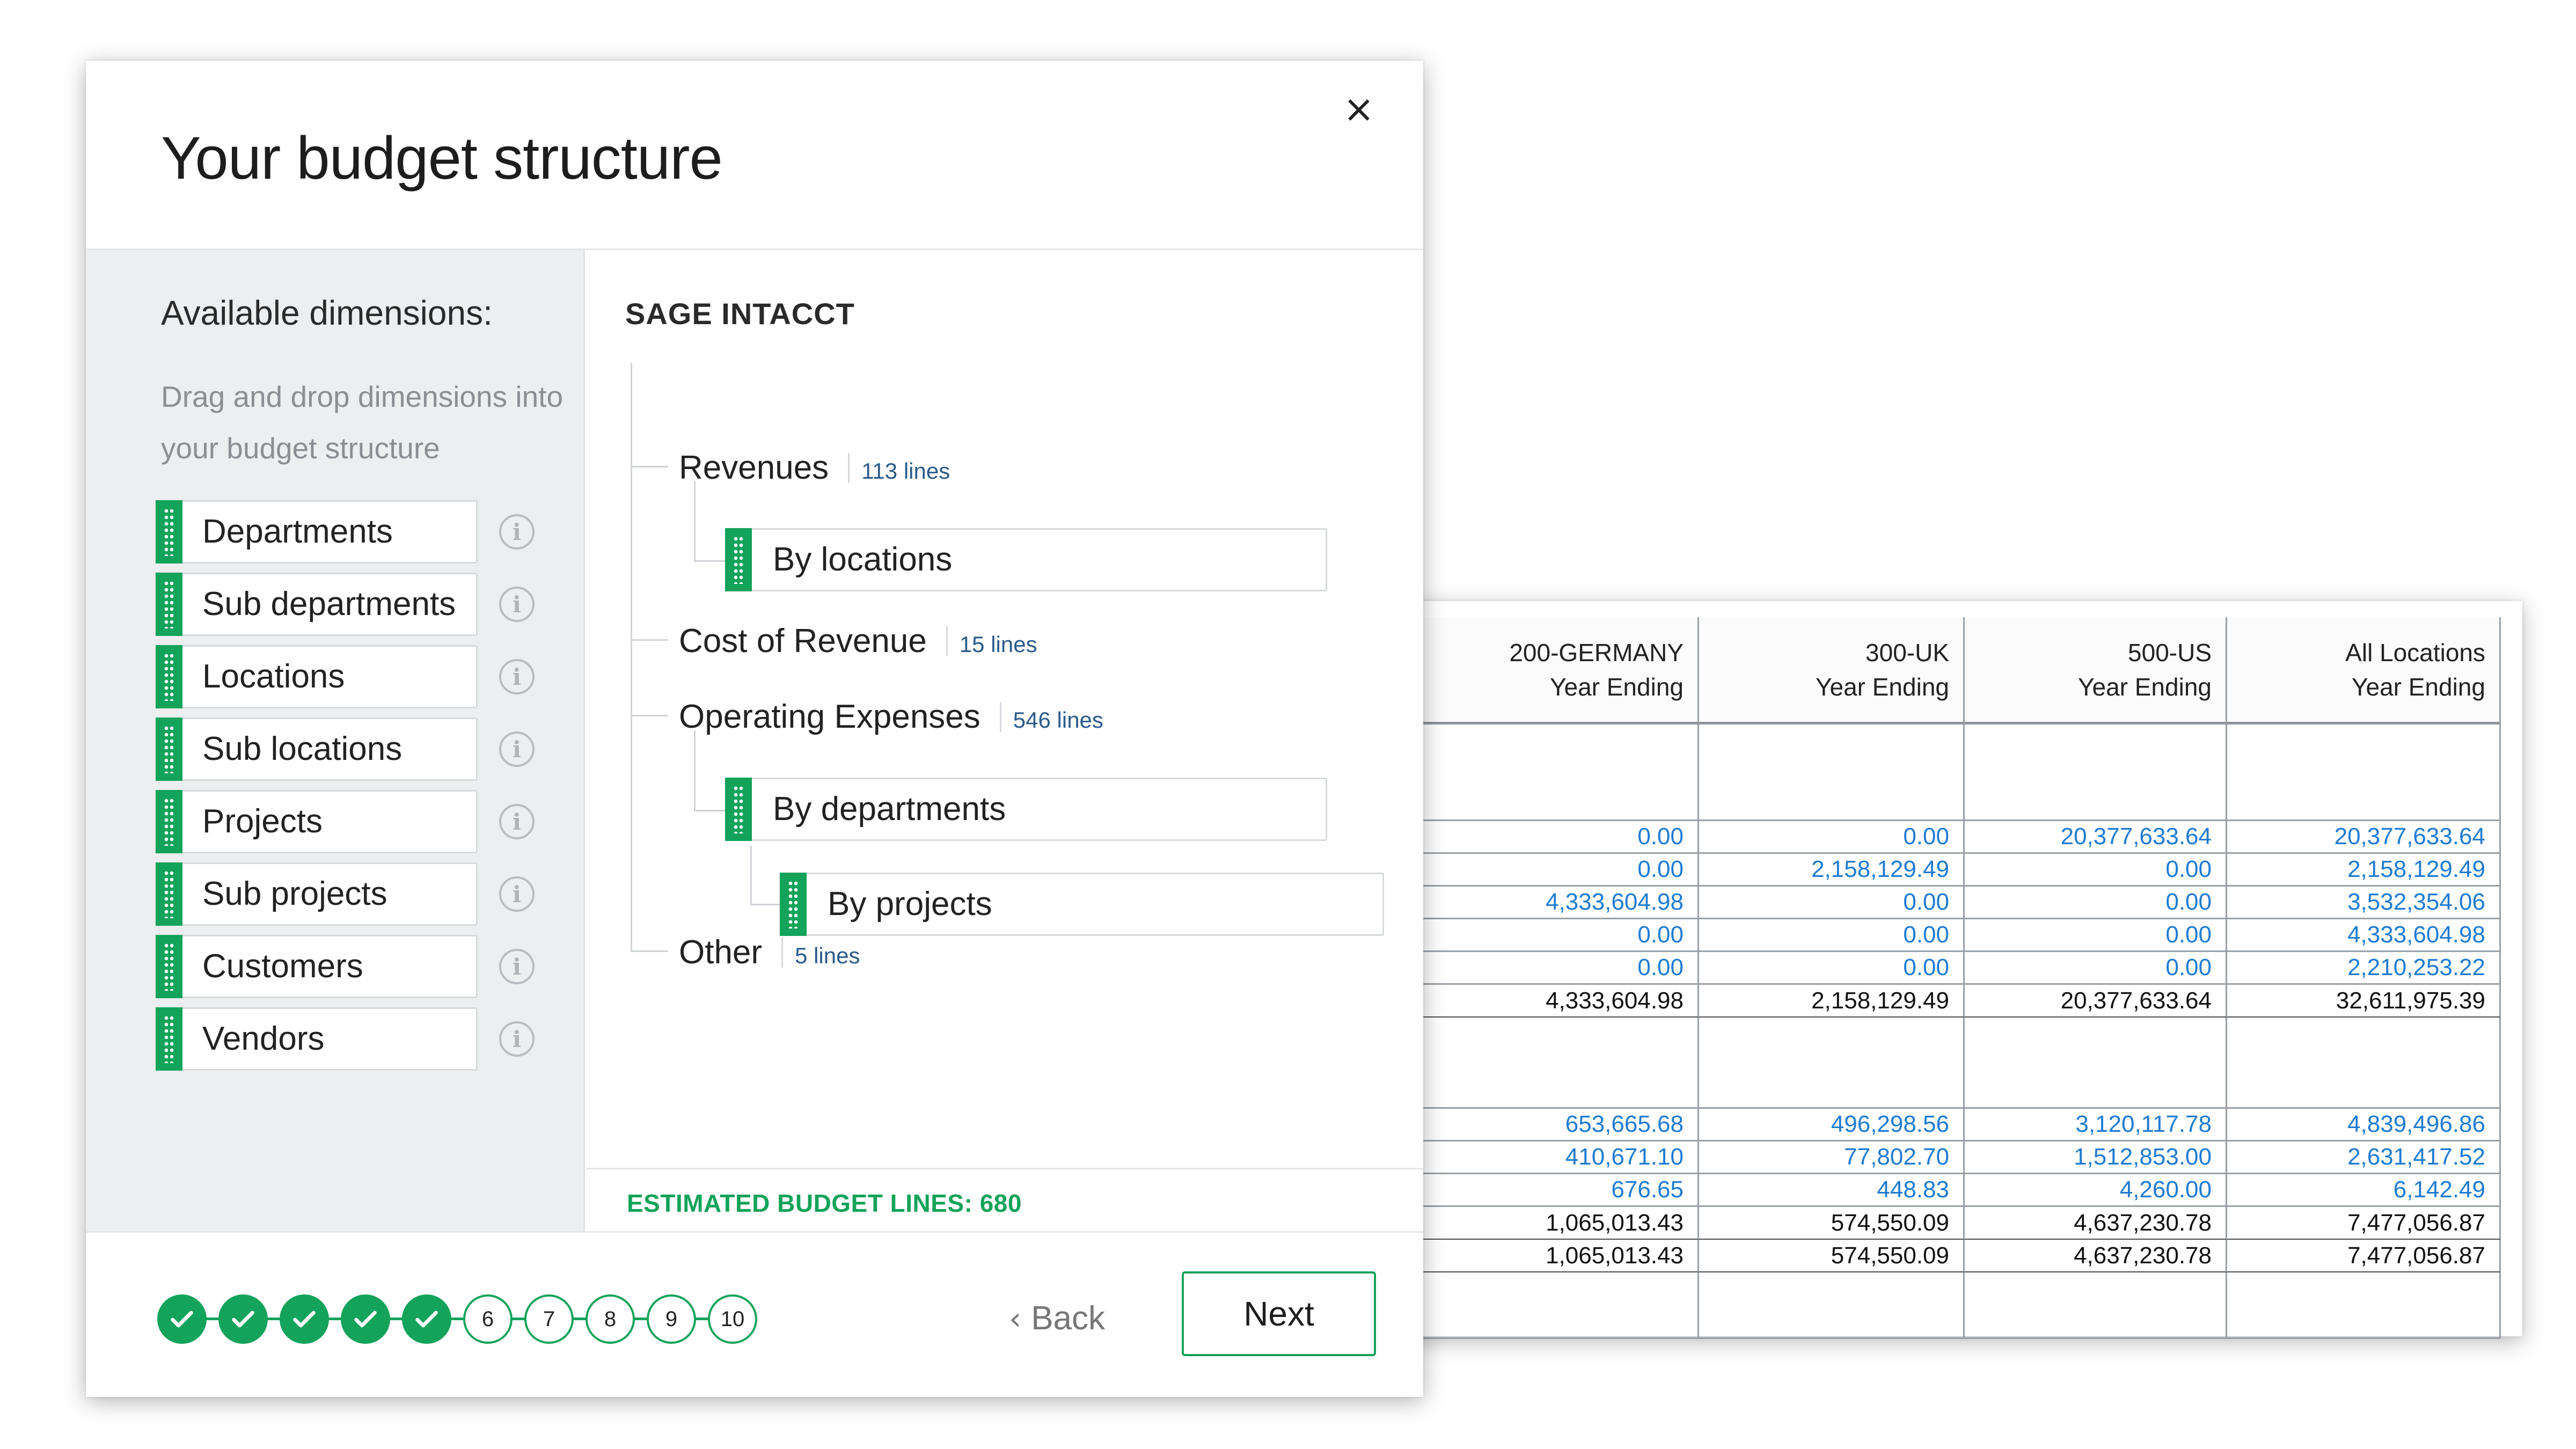 This screenshot has width=2576, height=1449. I want to click on dimension-item-sub-departments: Sub departments, so click(317, 604).